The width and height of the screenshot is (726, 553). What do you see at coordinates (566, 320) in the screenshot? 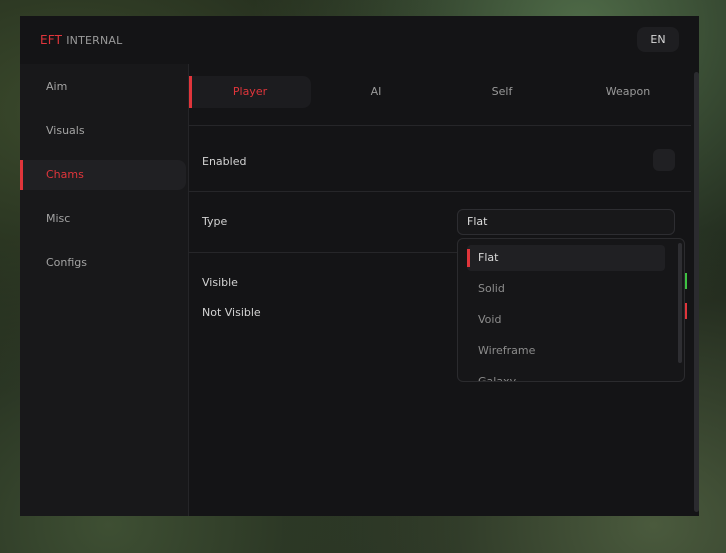
I see `dropdown-option-void: Void` at bounding box center [566, 320].